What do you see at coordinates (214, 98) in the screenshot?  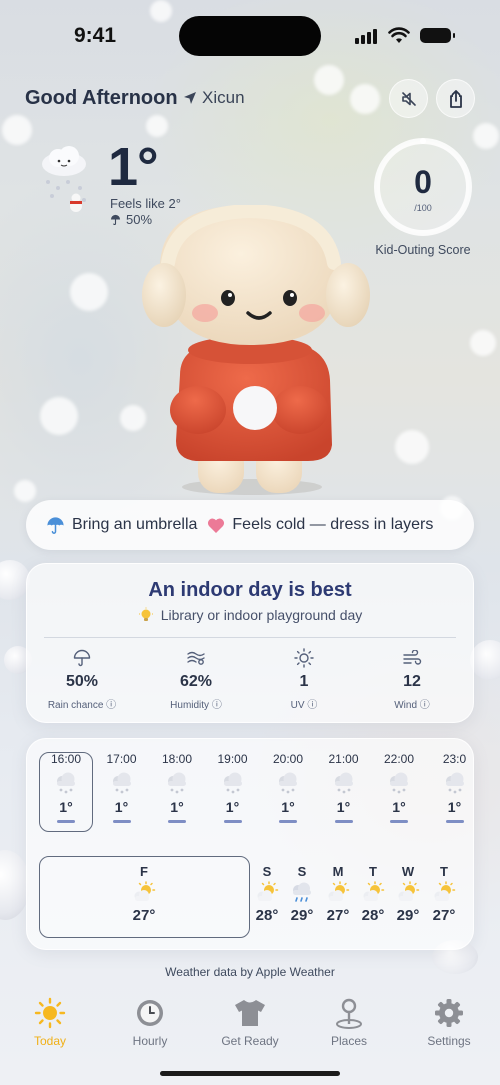 I see `location: Xicun` at bounding box center [214, 98].